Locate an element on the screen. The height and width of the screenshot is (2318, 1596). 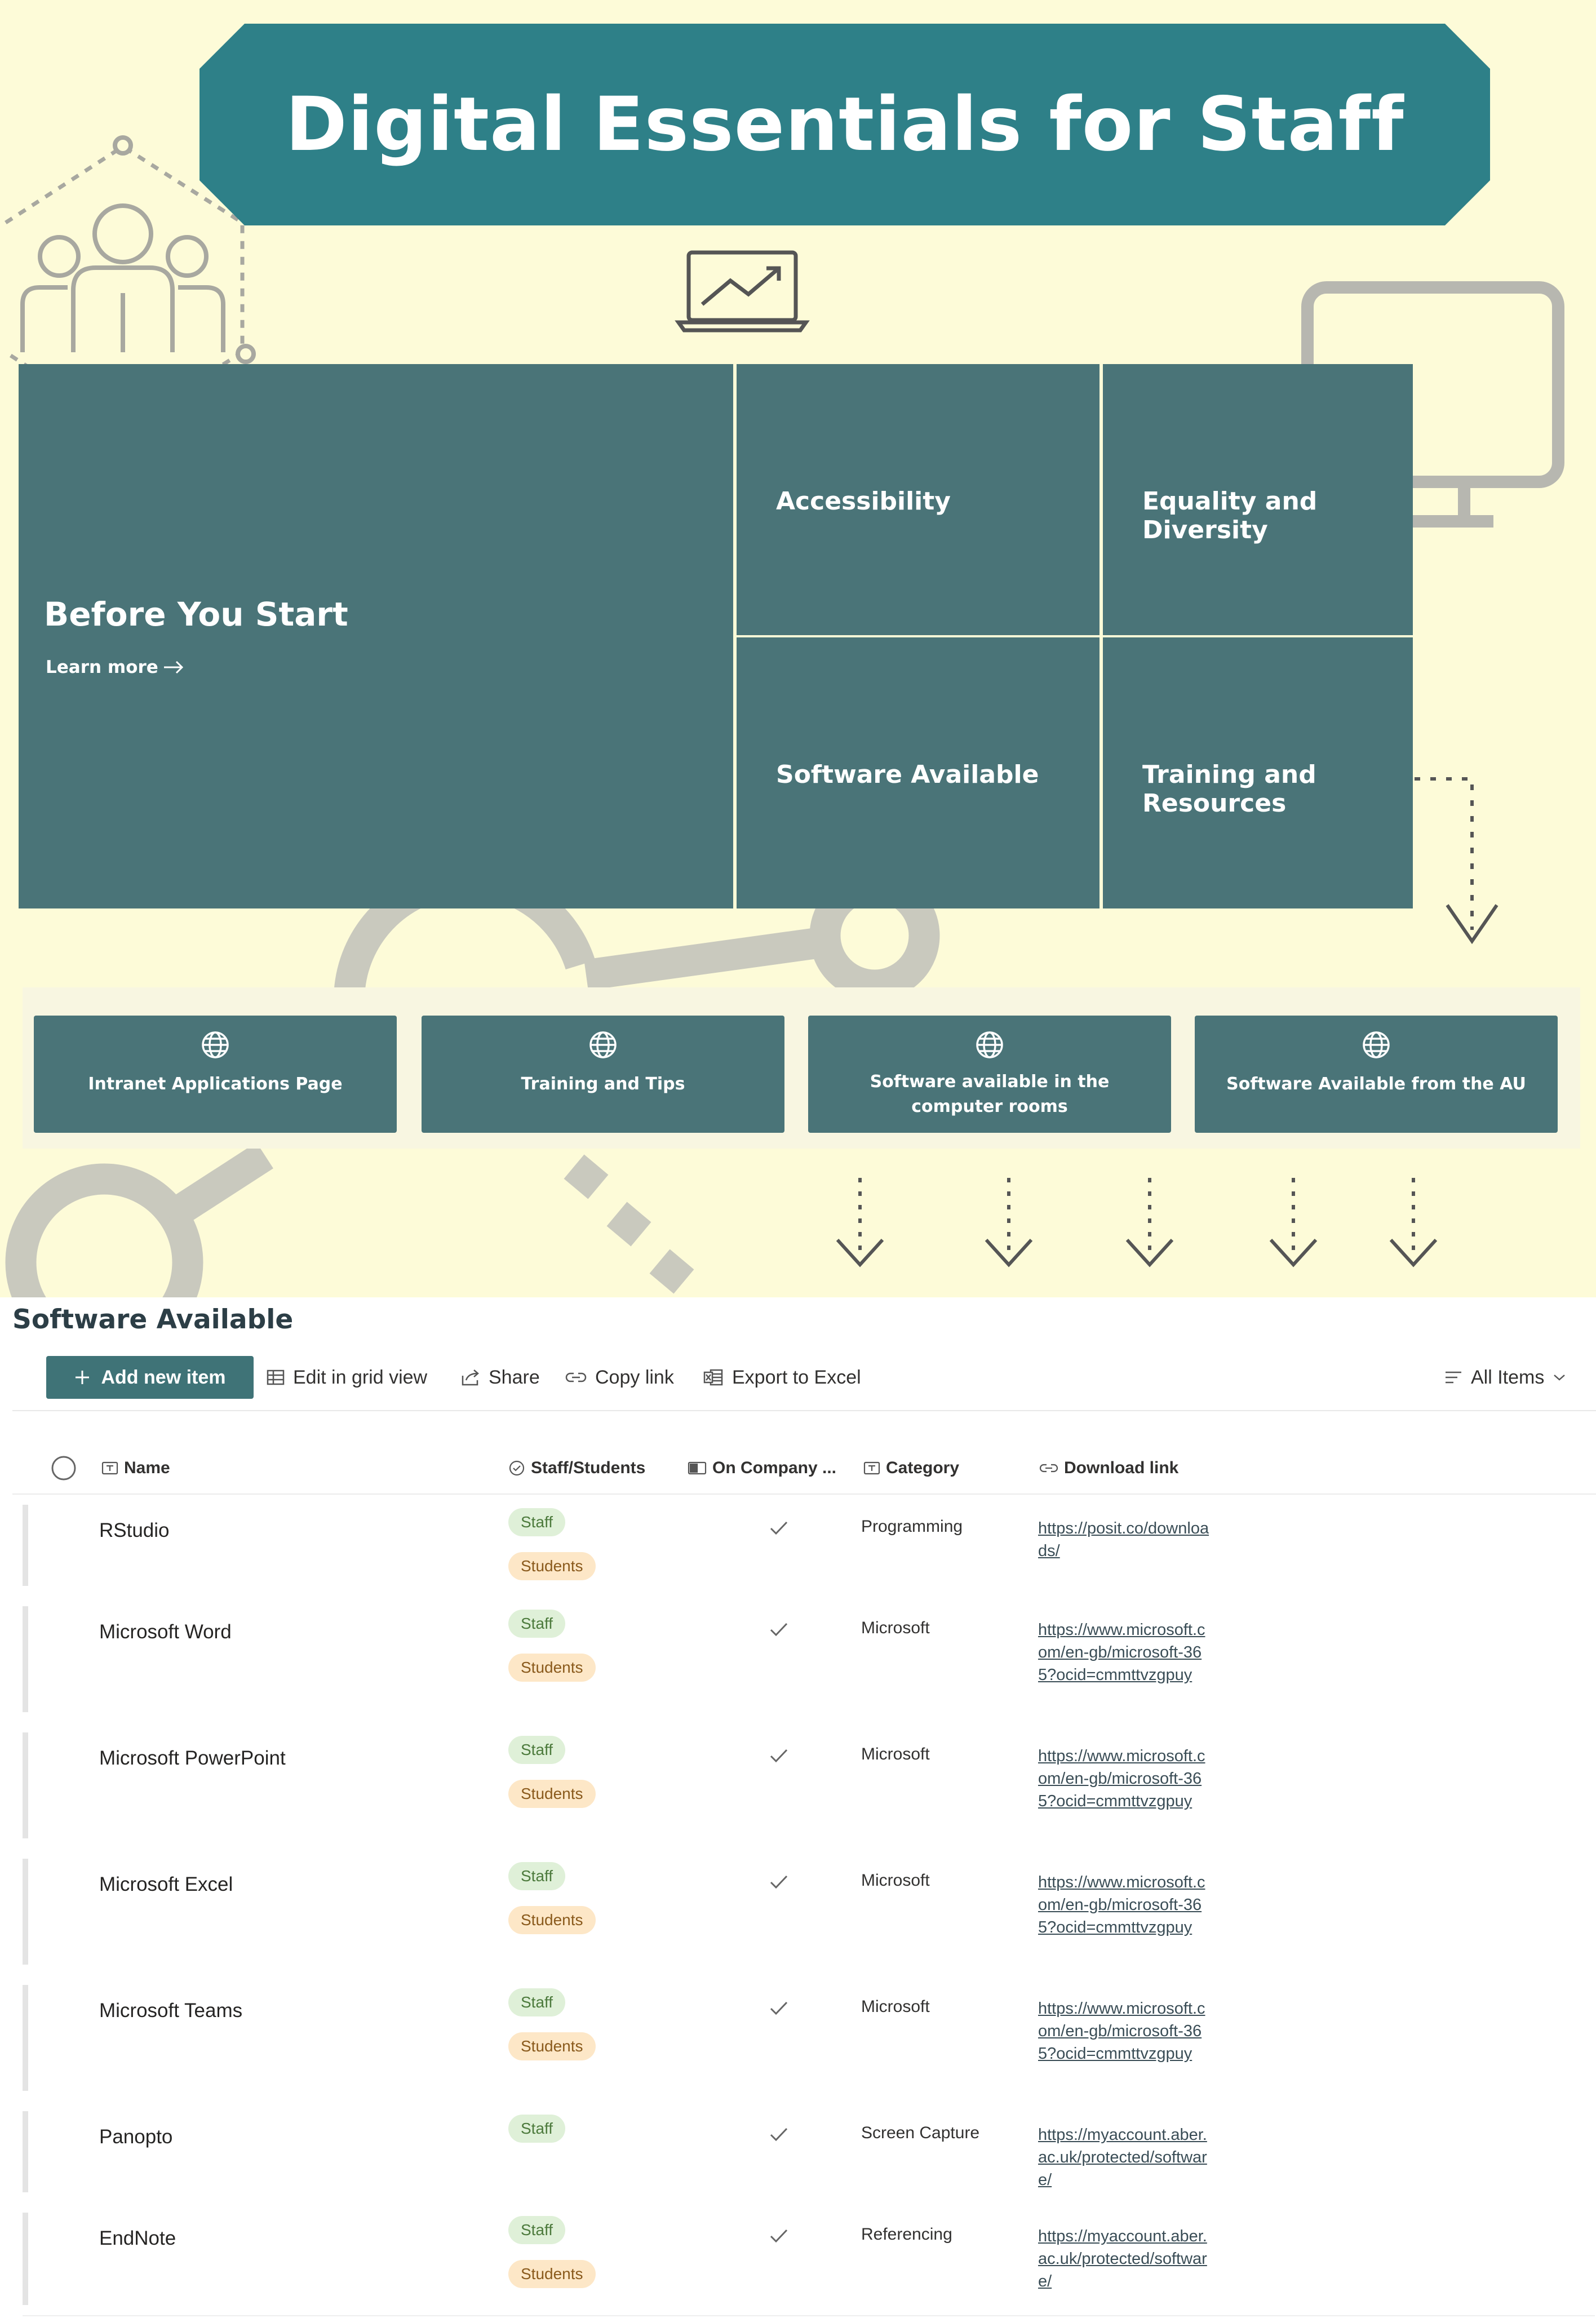
edit-grid-view-button: Edit in grid view is located at coordinates (346, 1377).